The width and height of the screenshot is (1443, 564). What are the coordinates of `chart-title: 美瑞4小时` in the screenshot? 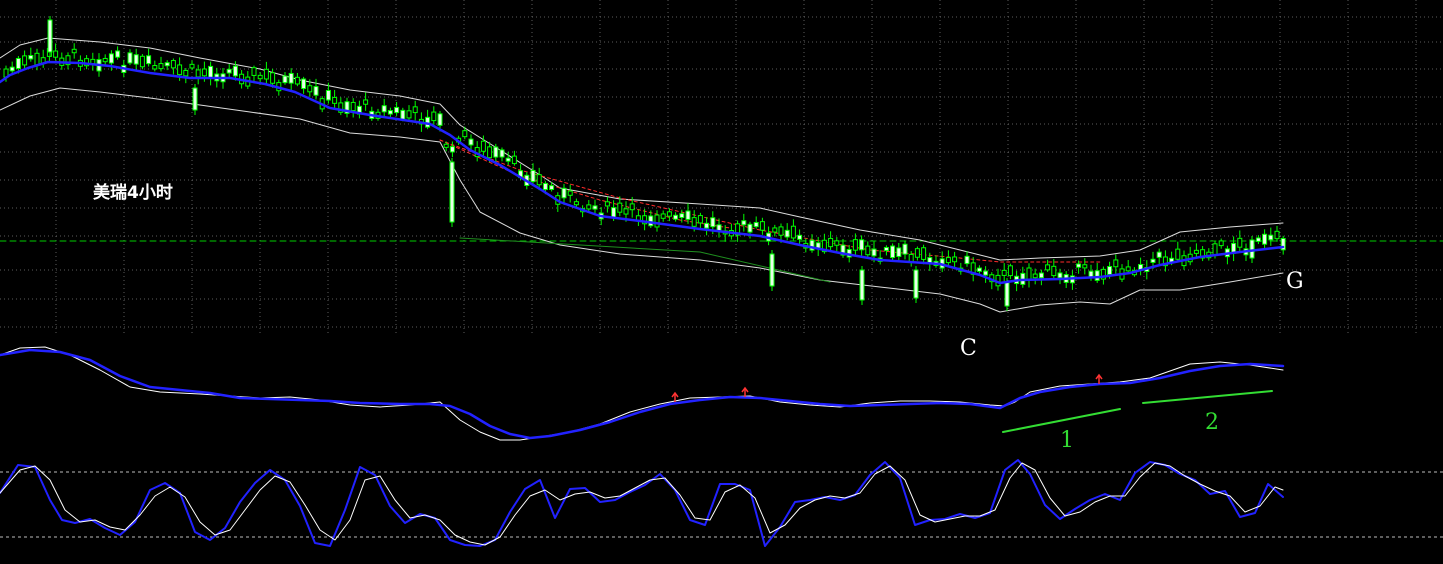 It's located at (133, 193).